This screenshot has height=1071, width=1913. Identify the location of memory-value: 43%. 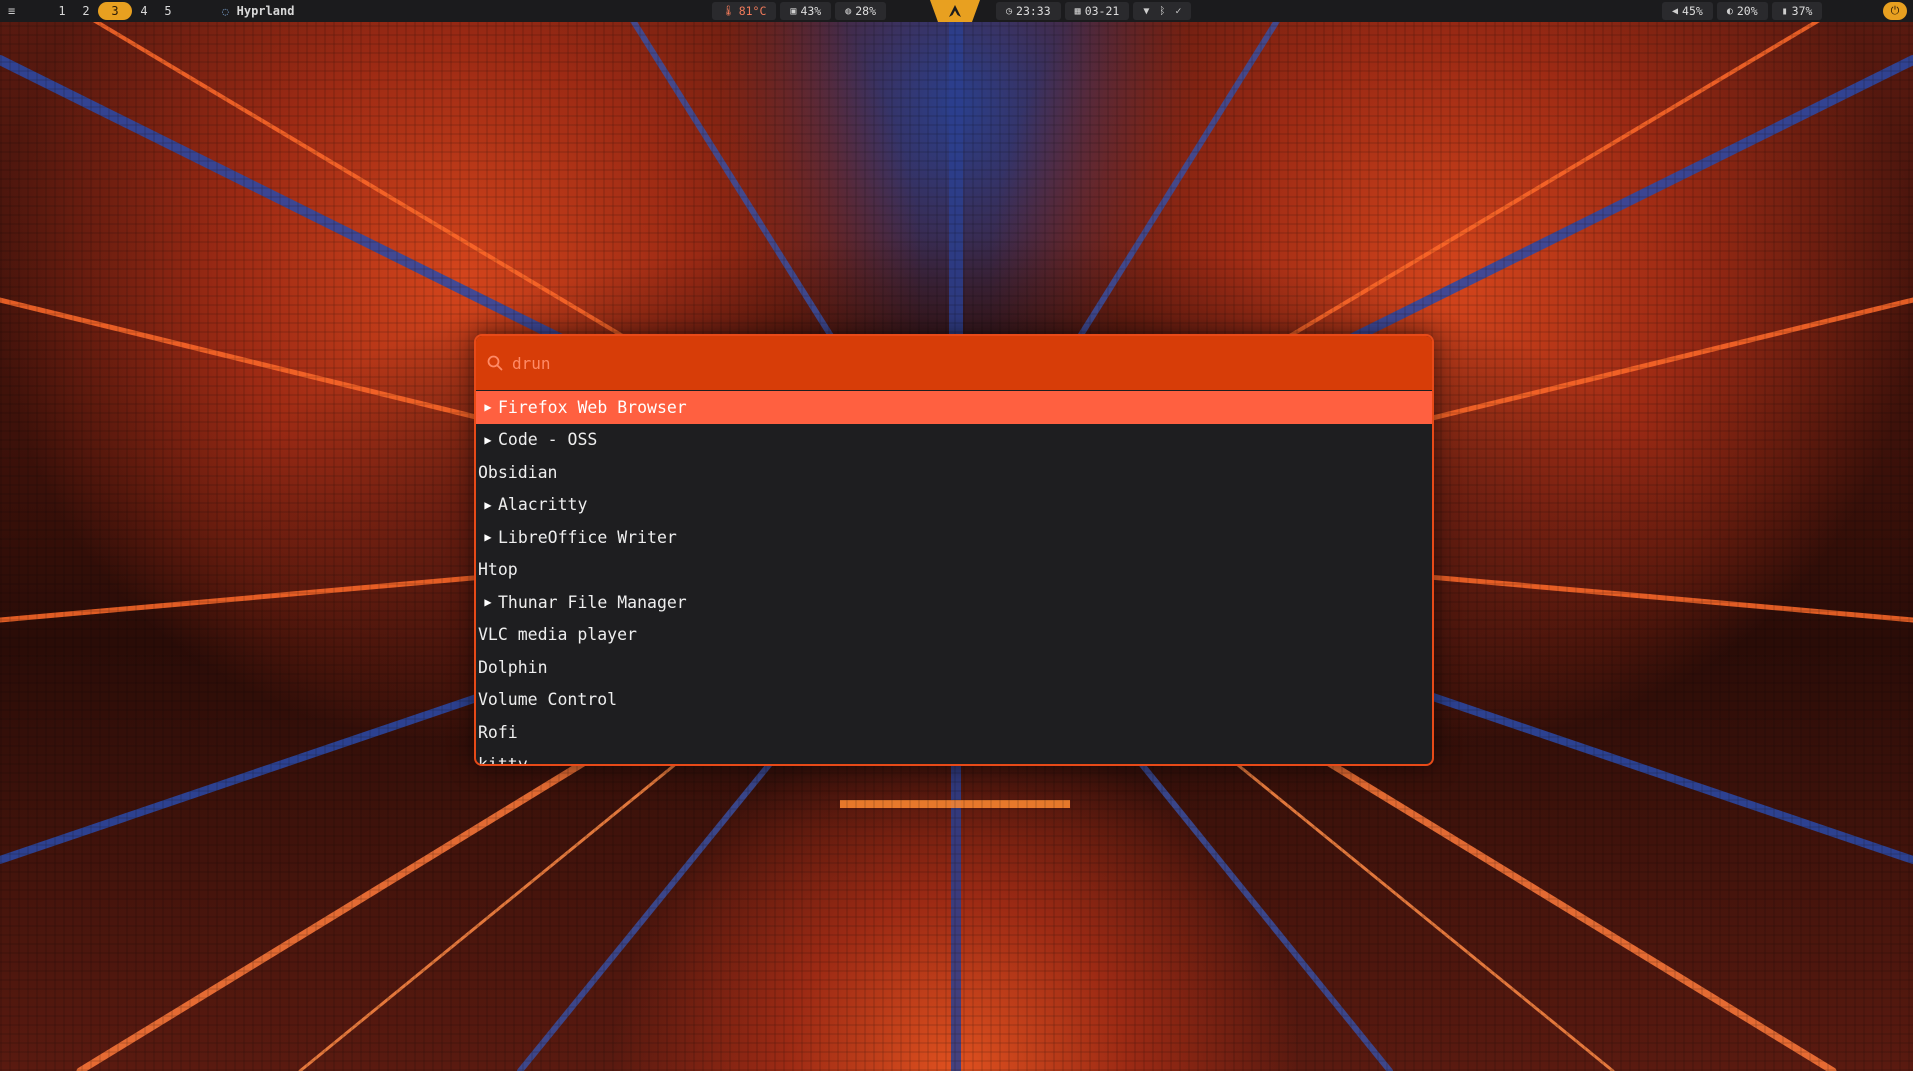
(811, 11).